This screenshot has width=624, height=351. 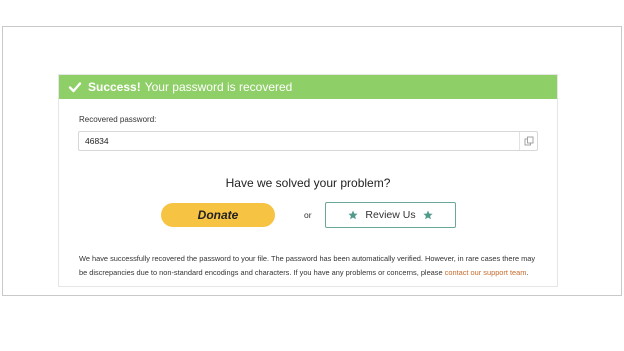 What do you see at coordinates (218, 87) in the screenshot?
I see `success-message: Your password is recovered` at bounding box center [218, 87].